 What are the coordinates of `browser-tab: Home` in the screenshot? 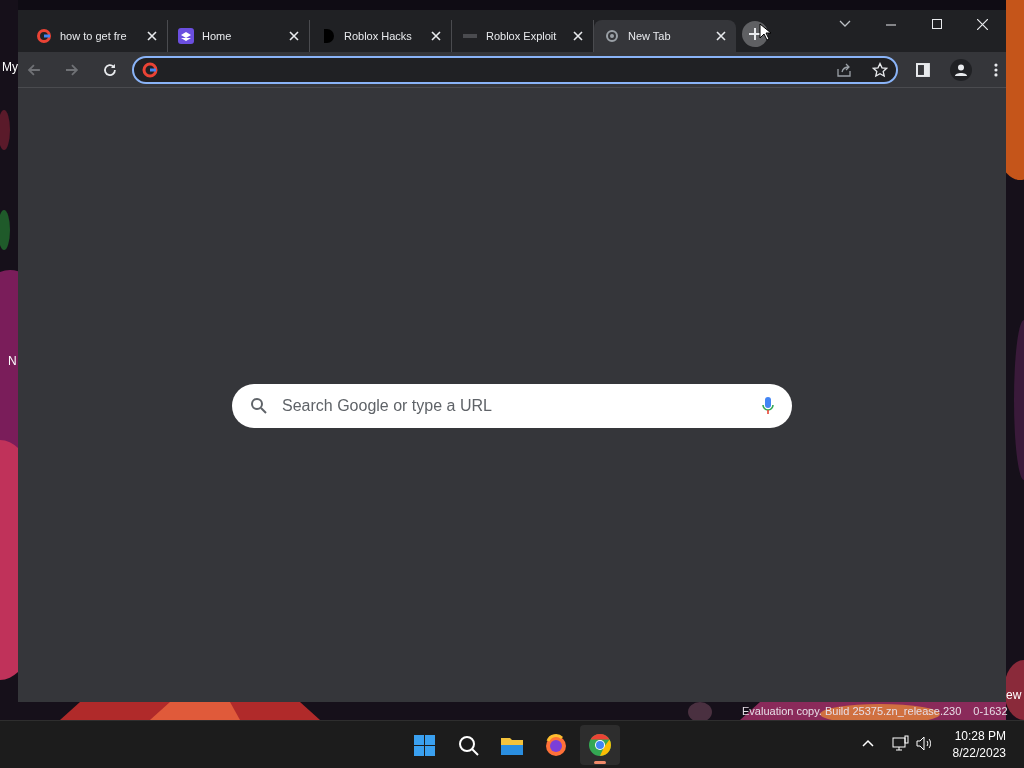 It's located at (239, 36).